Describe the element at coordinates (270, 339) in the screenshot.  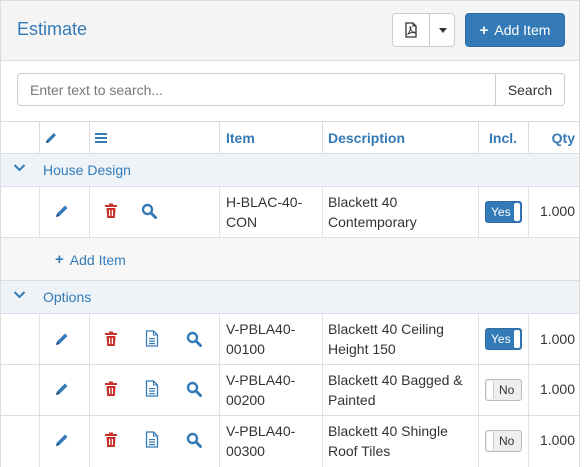
I see `item-cell: V-PBLA40- 00100` at that location.